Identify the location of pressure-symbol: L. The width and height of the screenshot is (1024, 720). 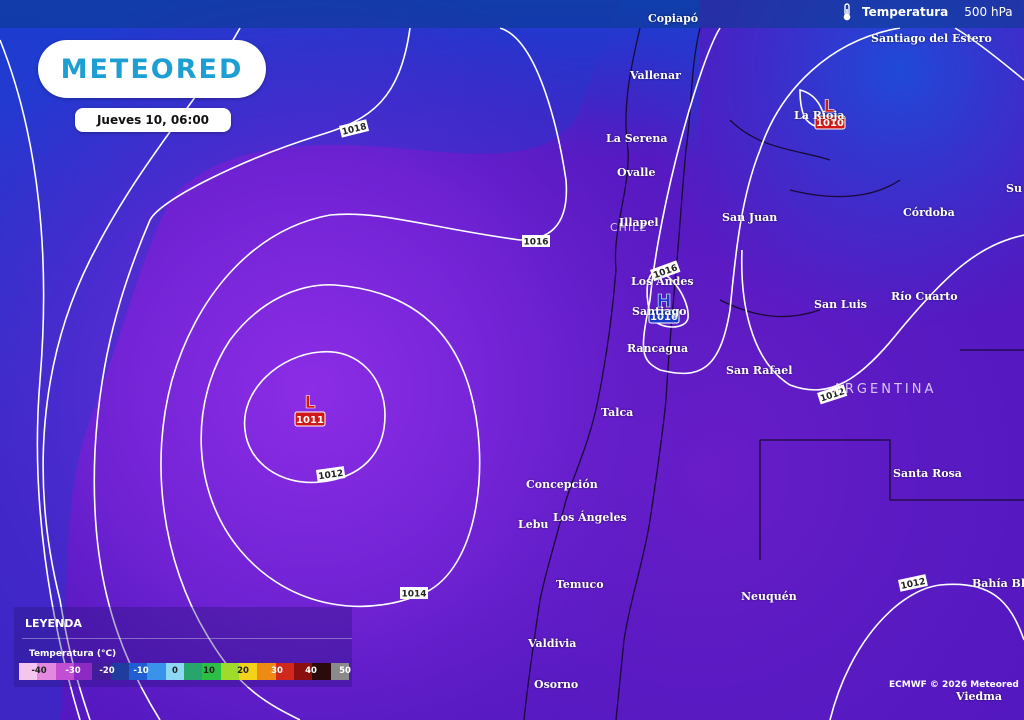
(310, 403).